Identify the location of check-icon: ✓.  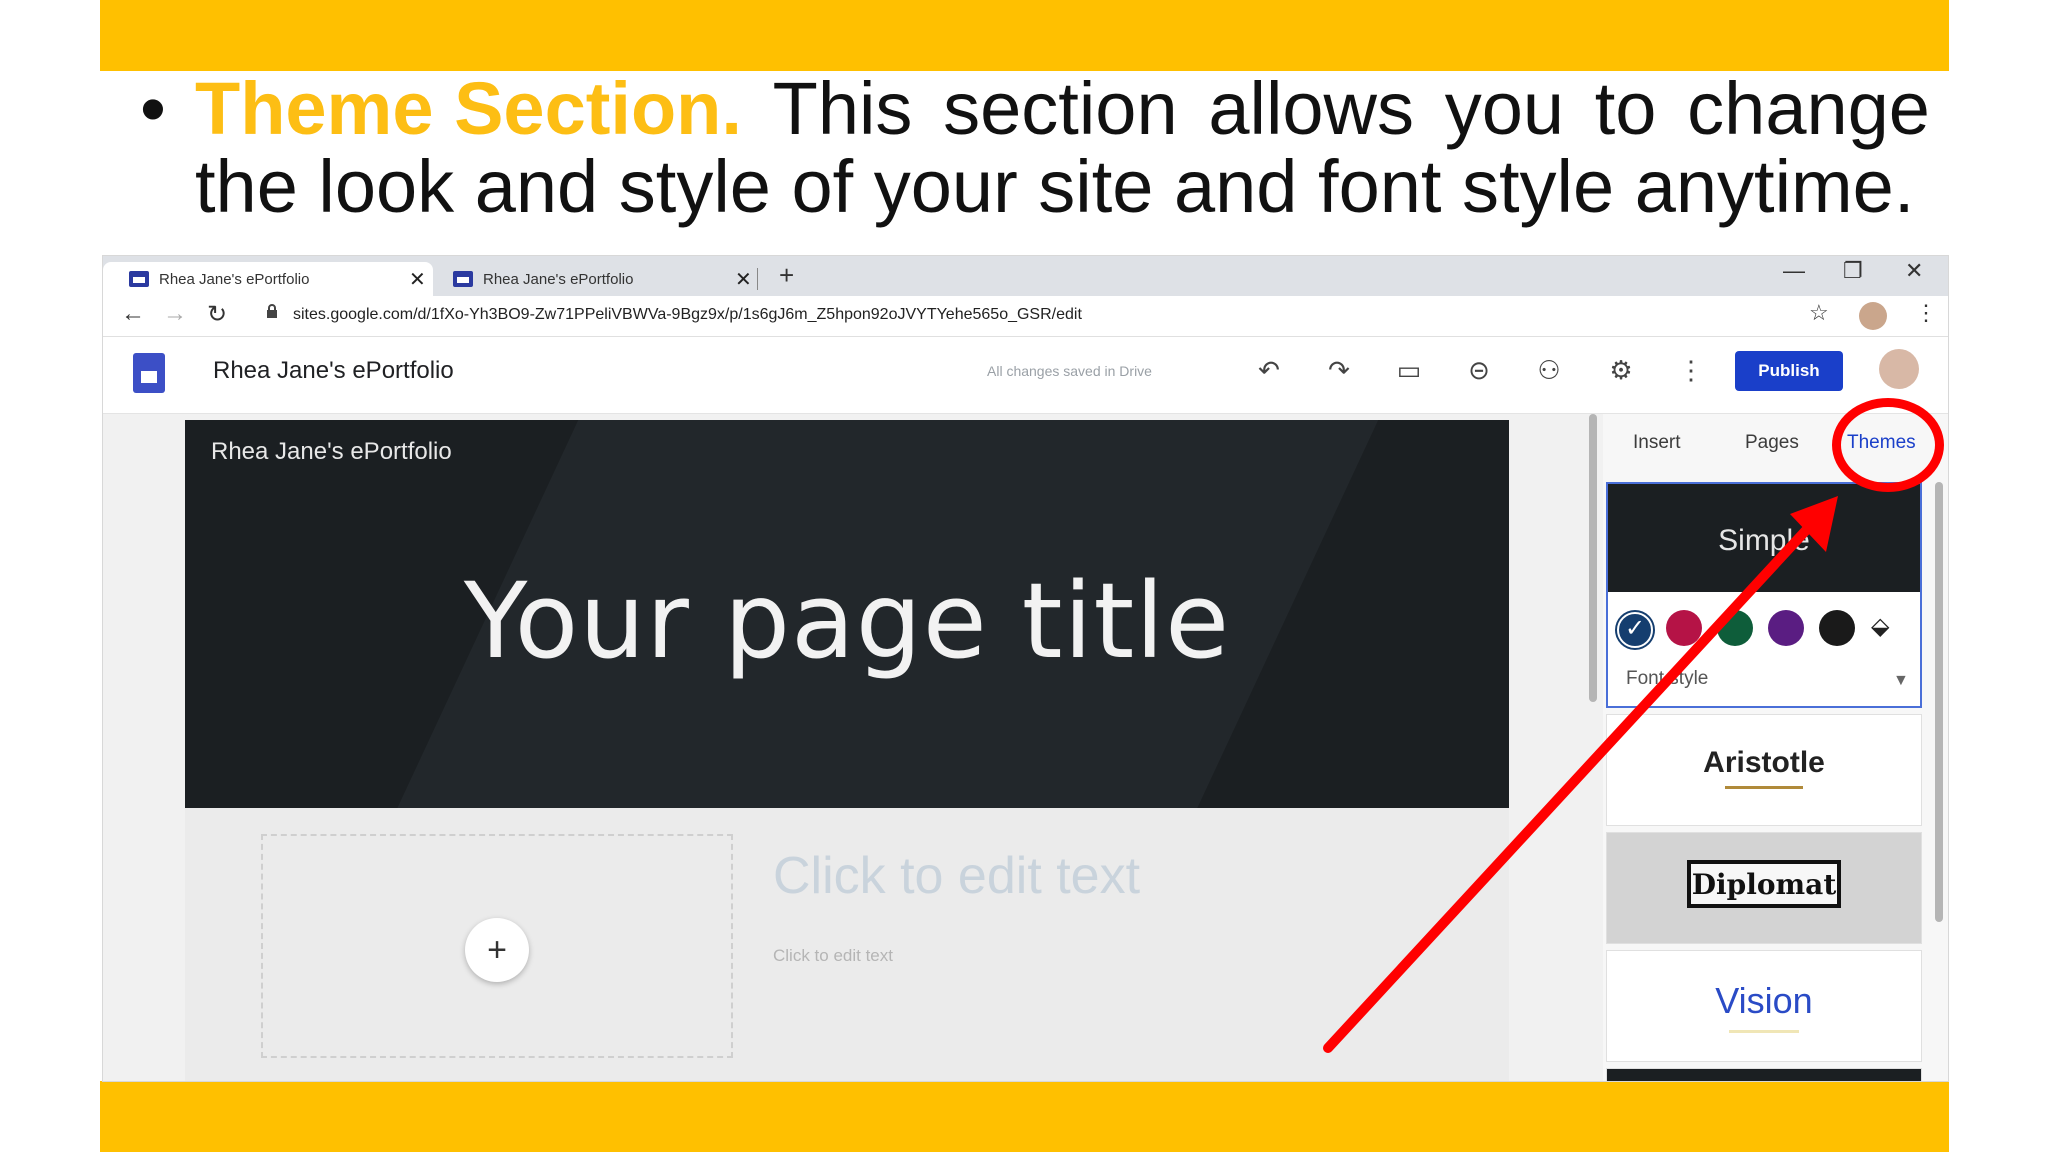
(1635, 628).